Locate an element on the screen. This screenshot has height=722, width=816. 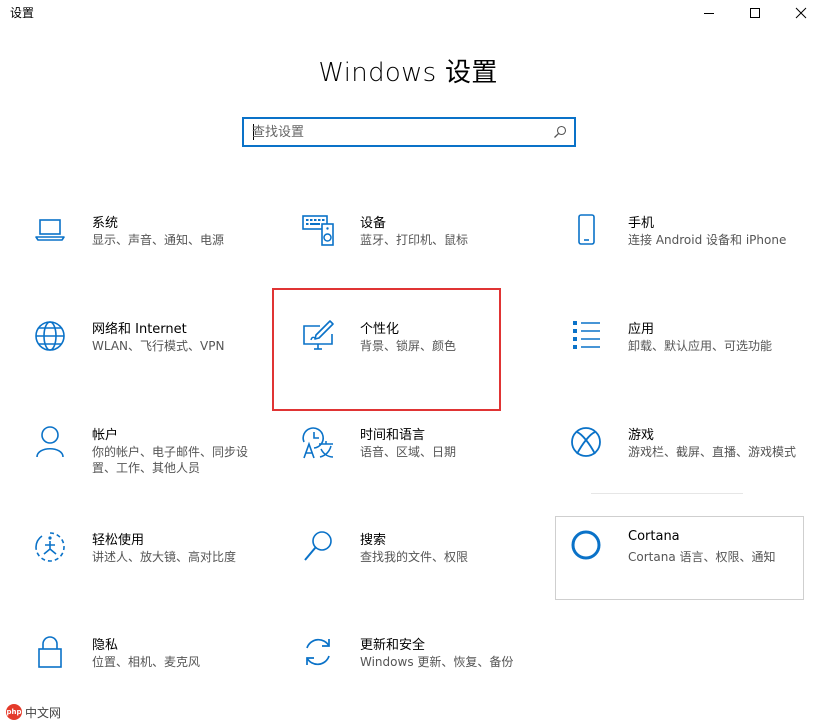
category-network: 网络和 Internet WLAN、飞行模式、VPN is located at coordinates (137, 361).